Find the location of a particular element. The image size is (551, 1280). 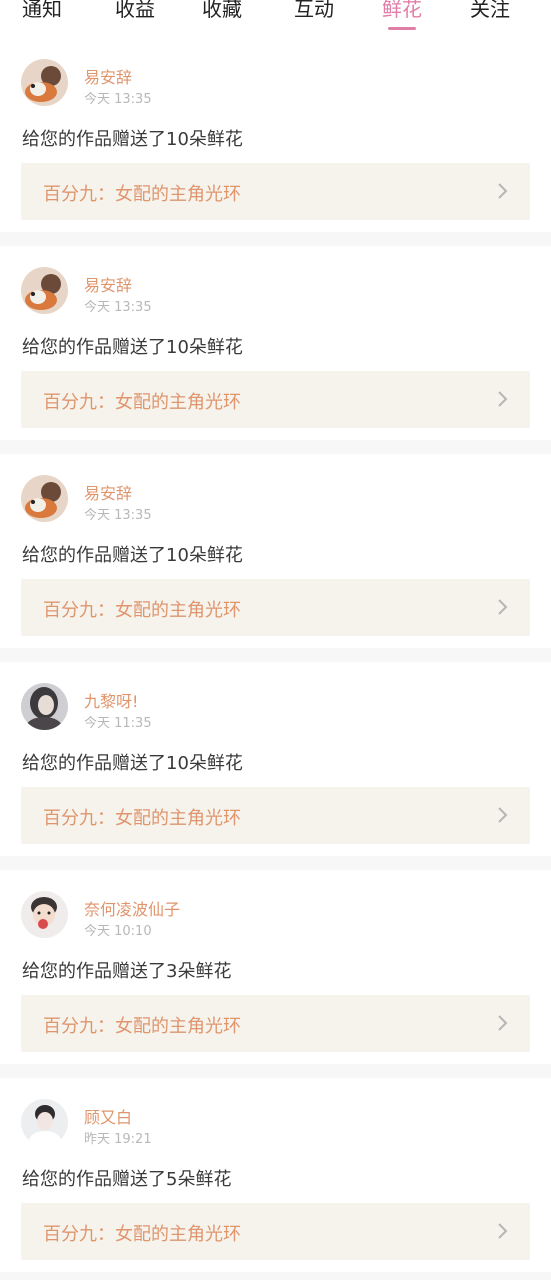

tab-favorites: 收藏 is located at coordinates (222, 10).